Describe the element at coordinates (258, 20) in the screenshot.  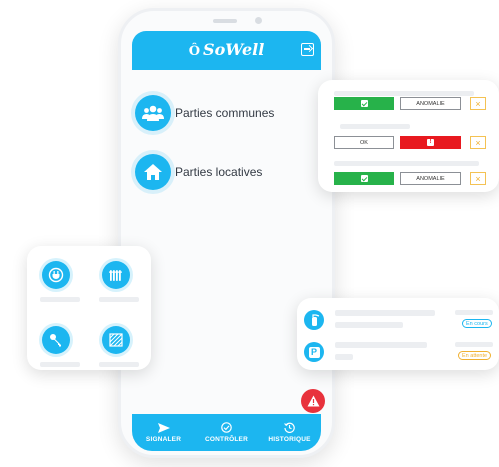
I see `phone-camera` at that location.